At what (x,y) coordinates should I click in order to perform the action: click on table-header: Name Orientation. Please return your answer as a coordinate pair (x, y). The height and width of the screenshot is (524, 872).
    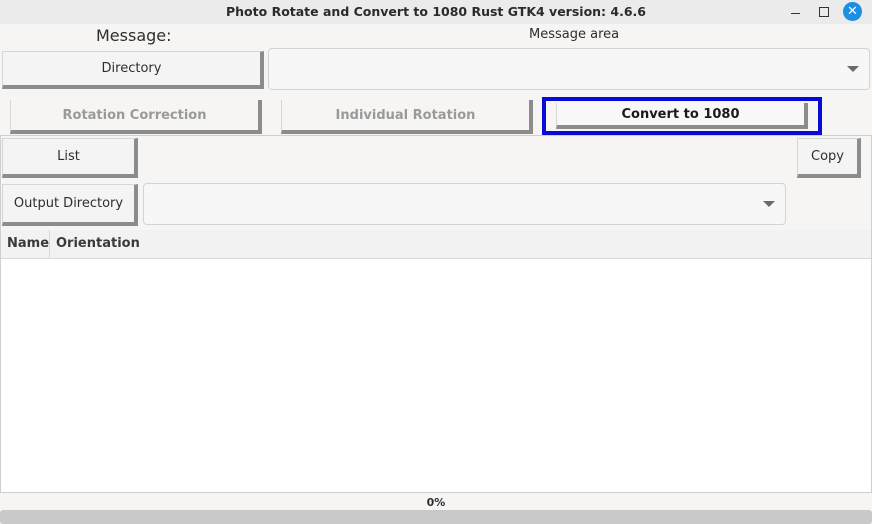
    Looking at the image, I should click on (436, 244).